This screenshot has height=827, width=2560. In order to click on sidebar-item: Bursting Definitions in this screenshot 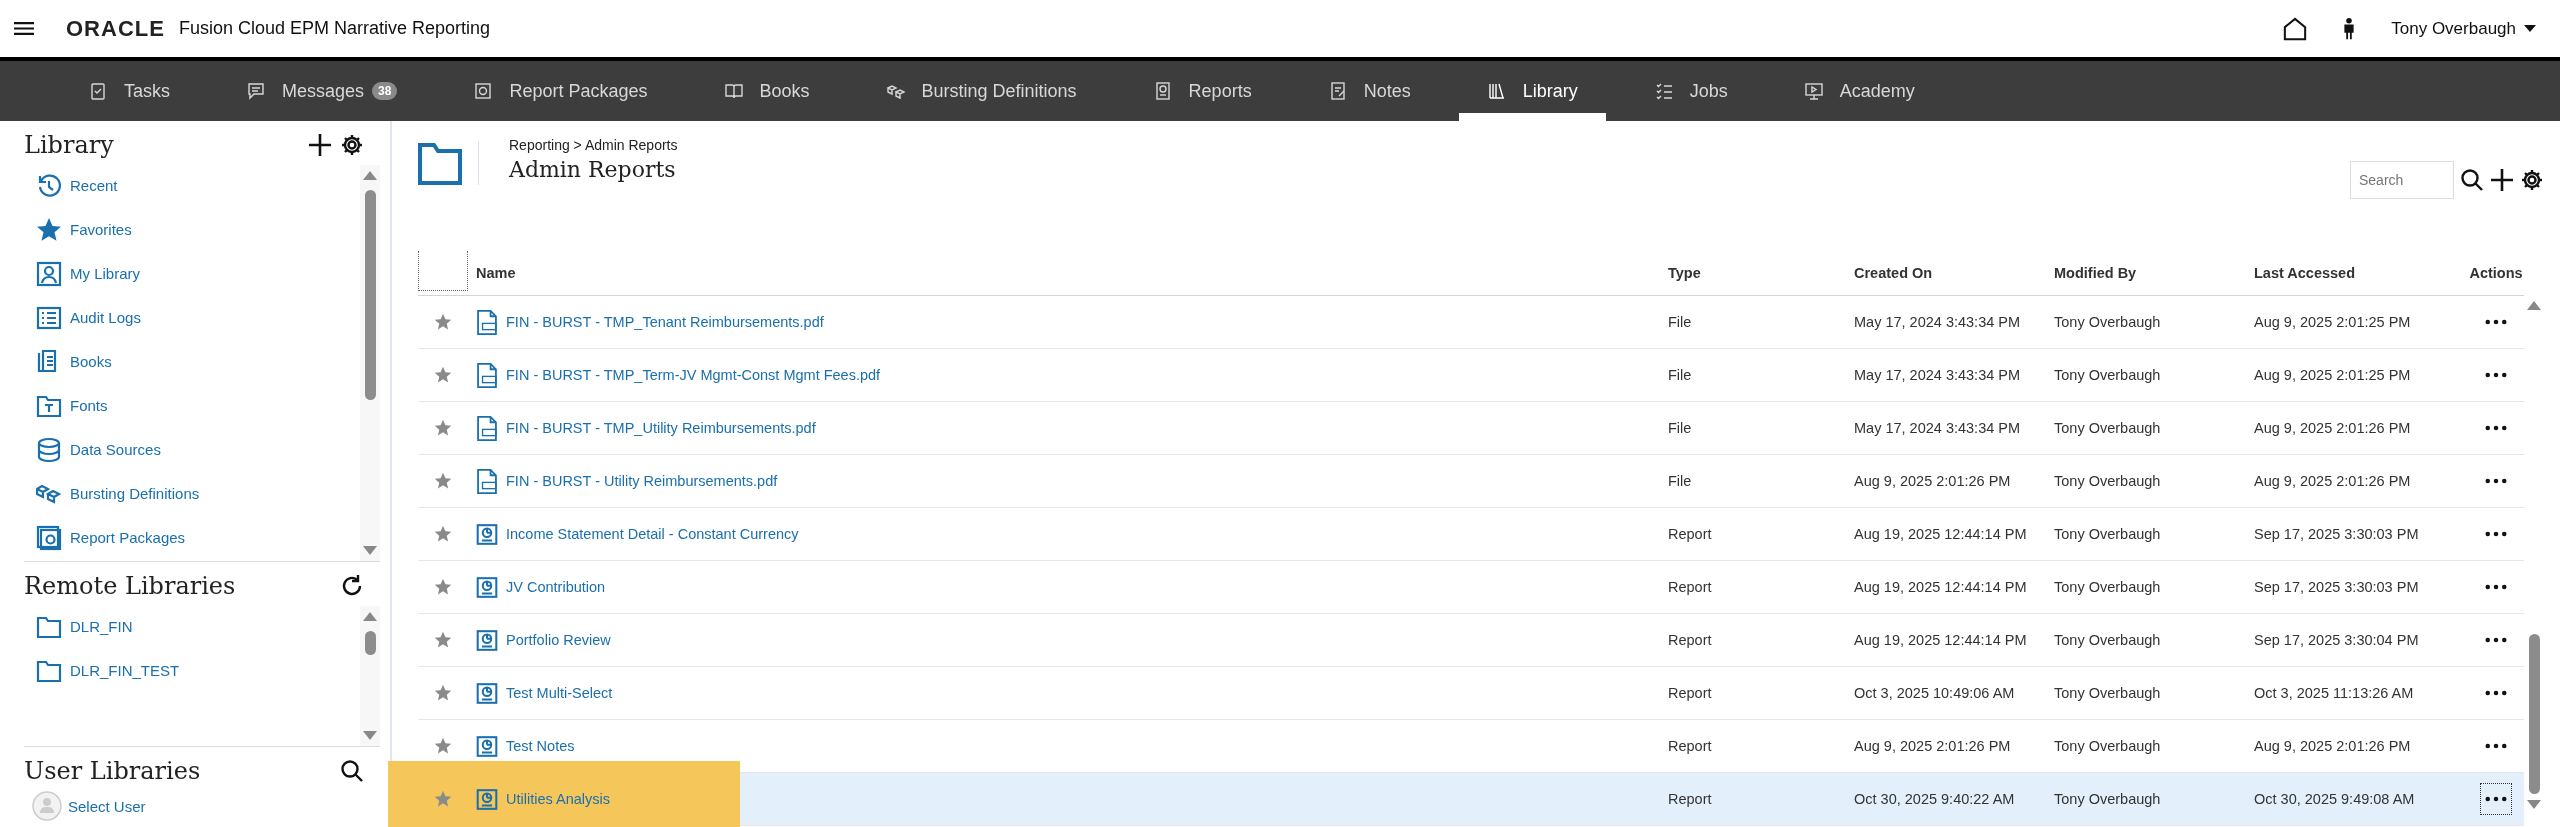, I will do `click(198, 493)`.